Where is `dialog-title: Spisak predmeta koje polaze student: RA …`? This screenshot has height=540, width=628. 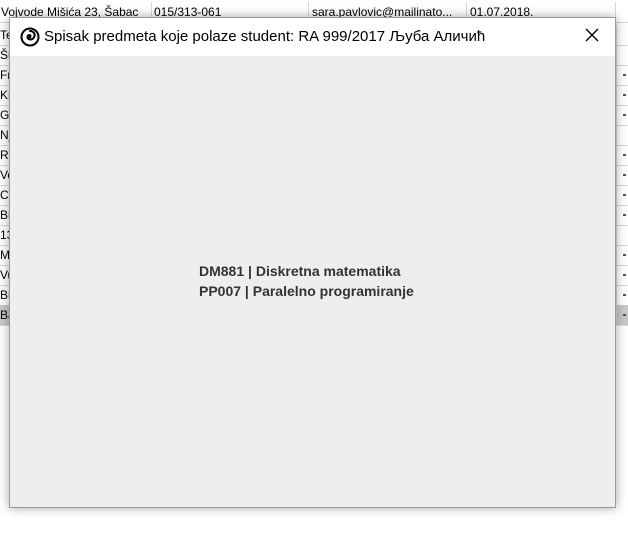 dialog-title: Spisak predmeta koje polaze student: RA … is located at coordinates (265, 36).